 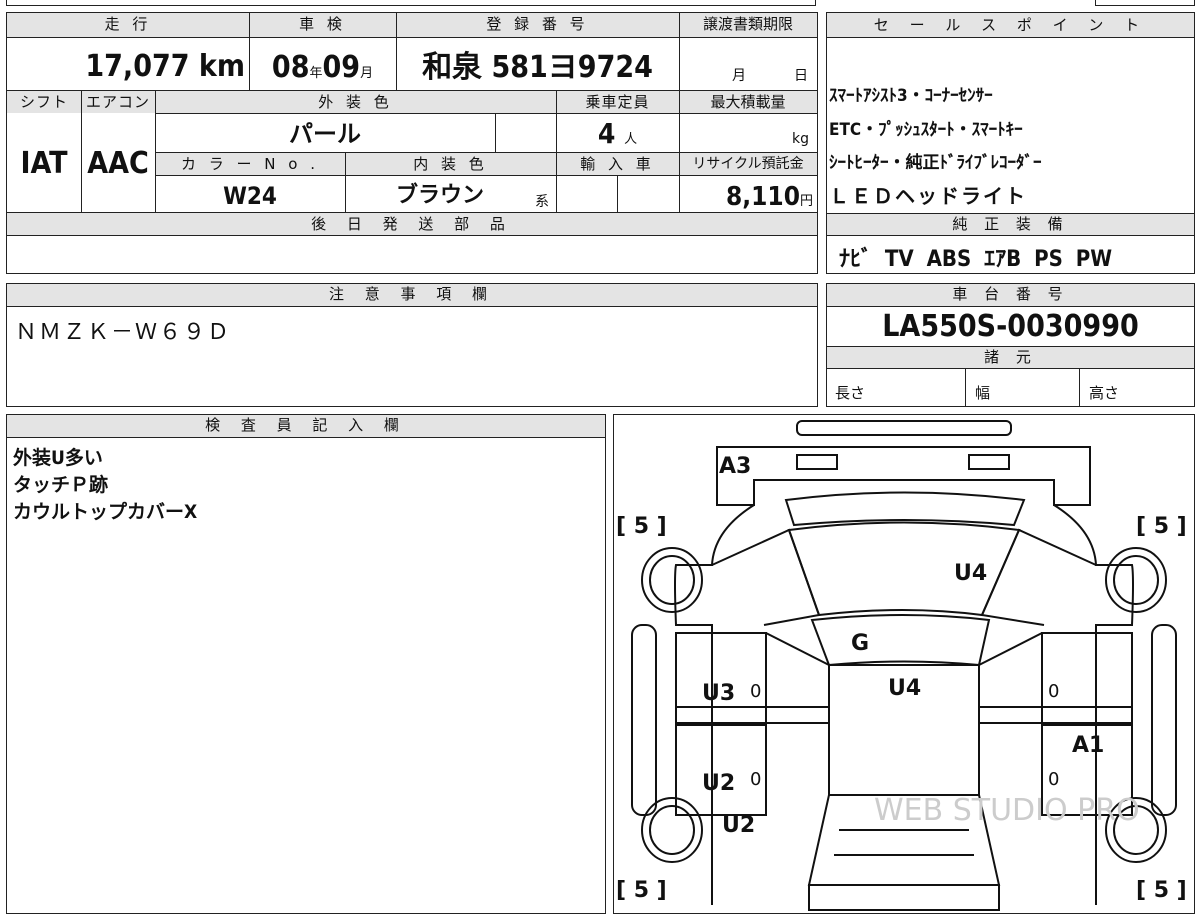 I want to click on mark-g: G, so click(x=860, y=643).